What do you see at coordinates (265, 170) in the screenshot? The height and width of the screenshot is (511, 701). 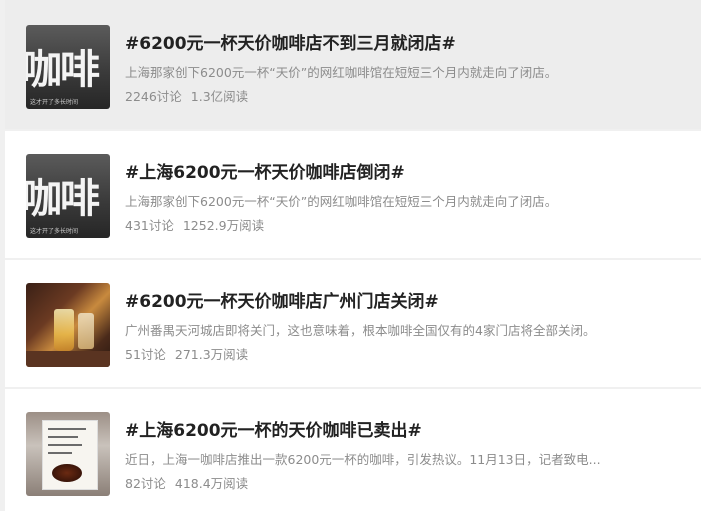 I see `topic-title: #上海6200元一杯天价咖啡店倒闭#` at bounding box center [265, 170].